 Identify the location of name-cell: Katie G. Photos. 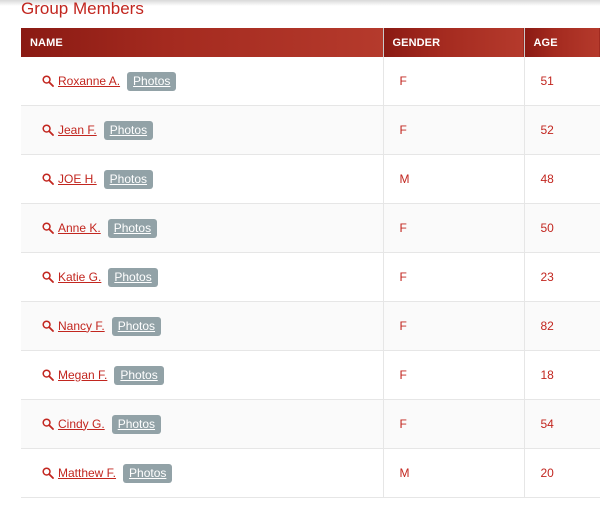
(202, 277).